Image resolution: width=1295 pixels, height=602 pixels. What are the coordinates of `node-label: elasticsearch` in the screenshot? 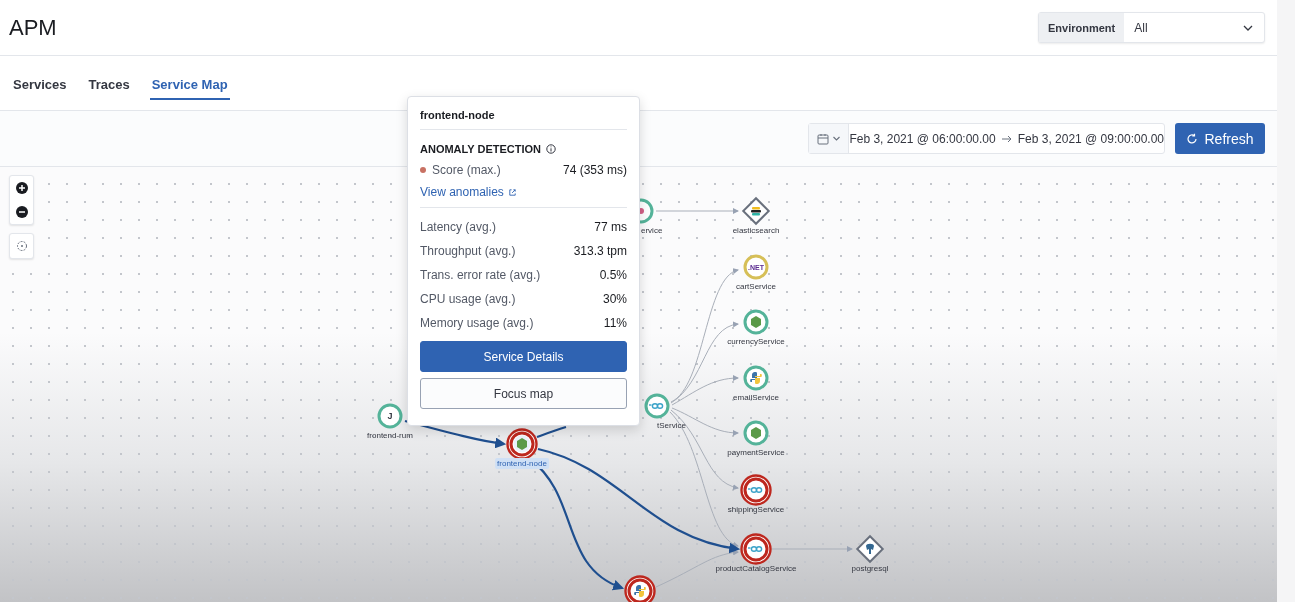 It's located at (756, 230).